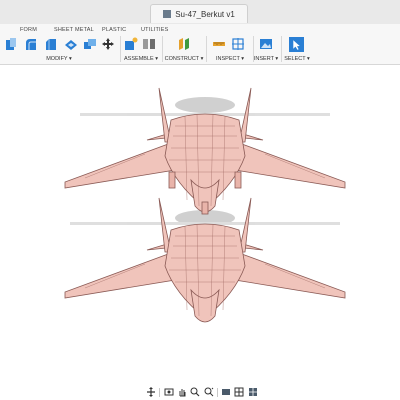  Describe the element at coordinates (266, 59) in the screenshot. I see `insert-group-label: INSERT ▾` at that location.